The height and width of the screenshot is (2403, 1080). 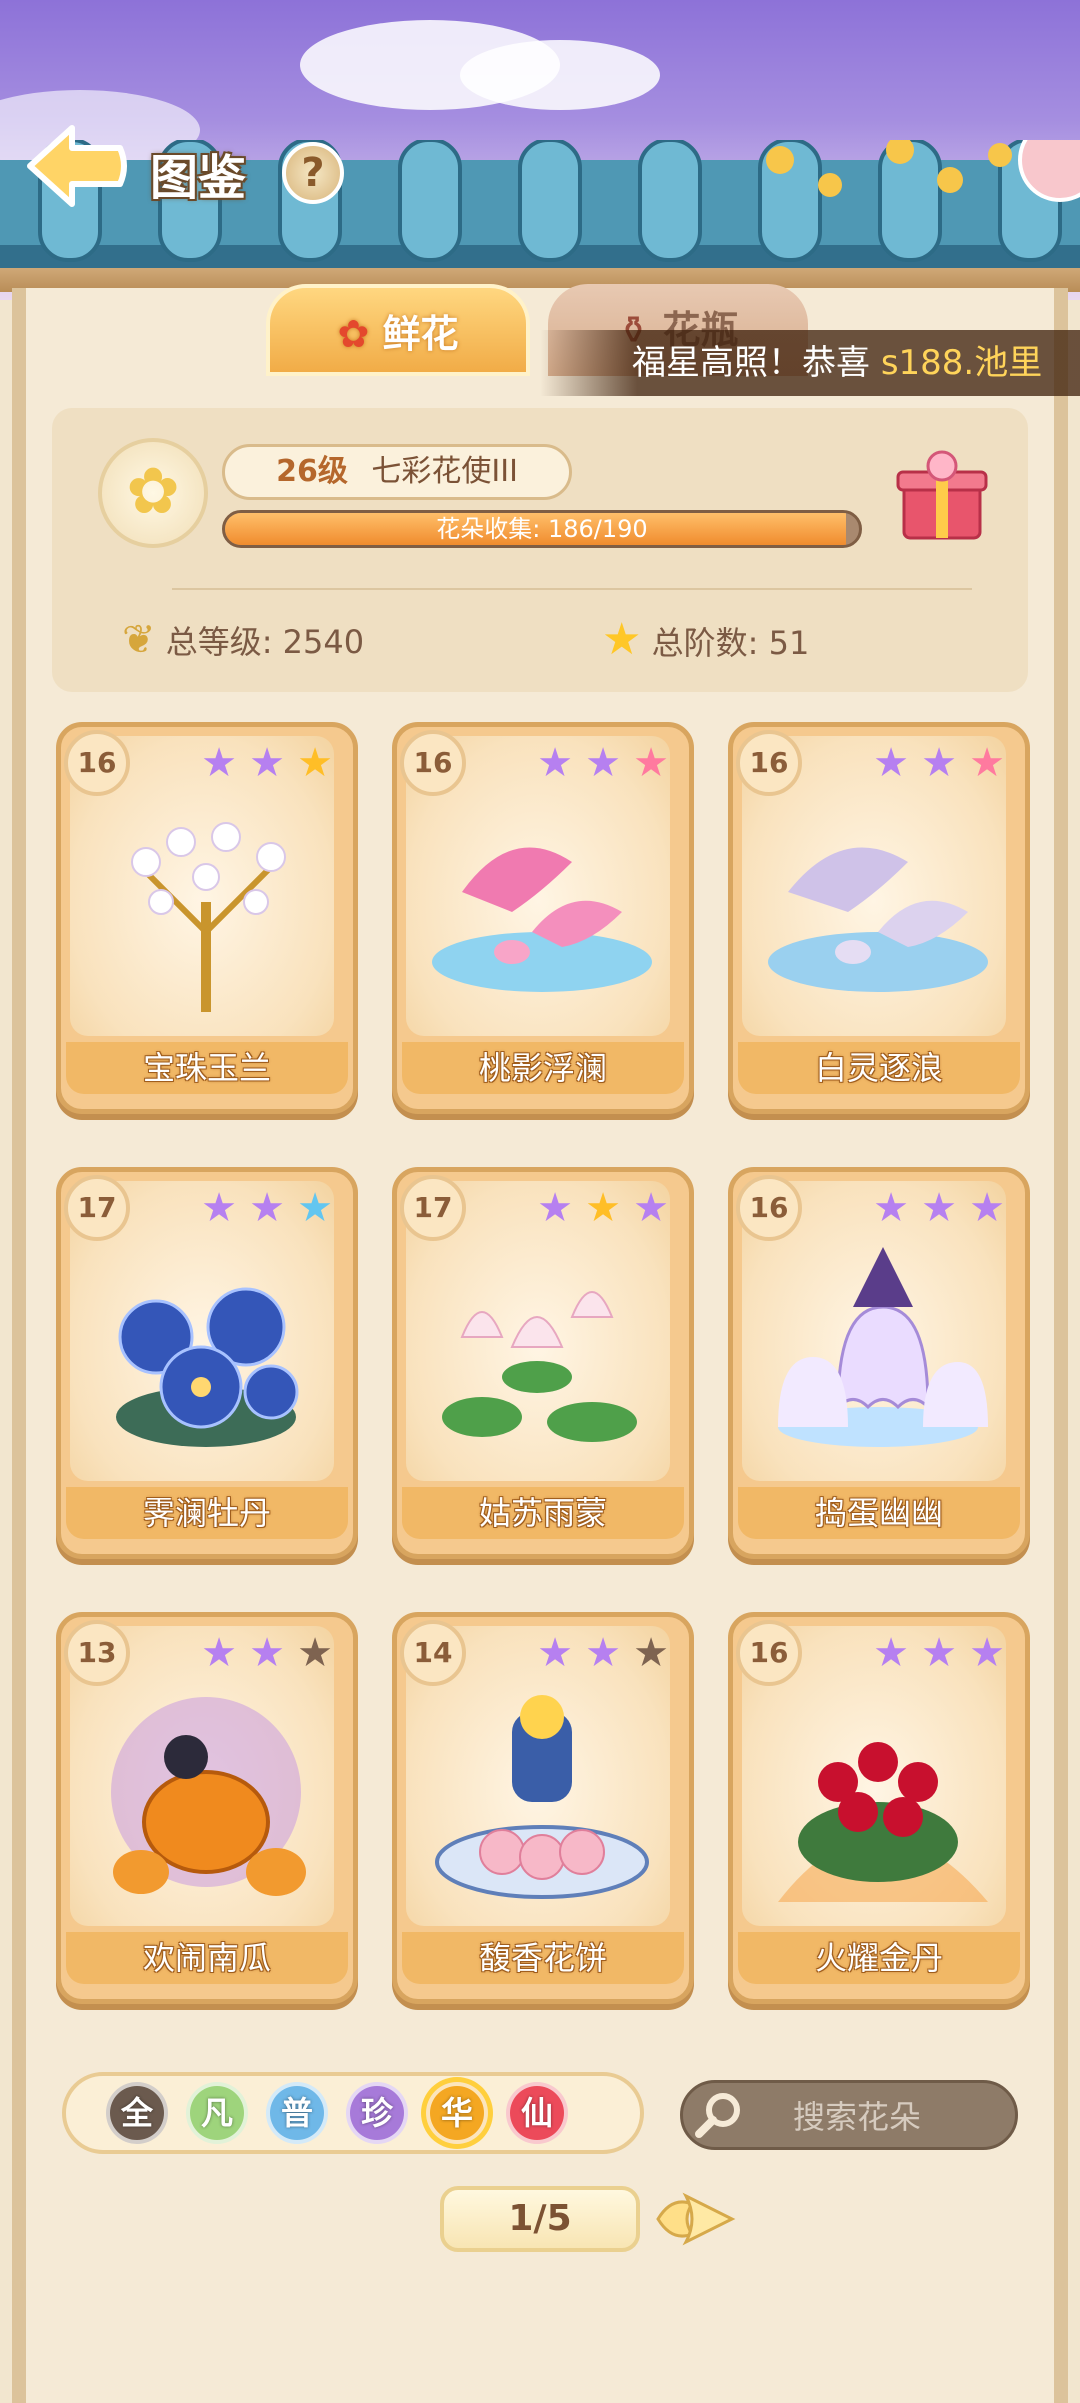 I want to click on tab-flowers: ✿ 鲜花, so click(x=398, y=330).